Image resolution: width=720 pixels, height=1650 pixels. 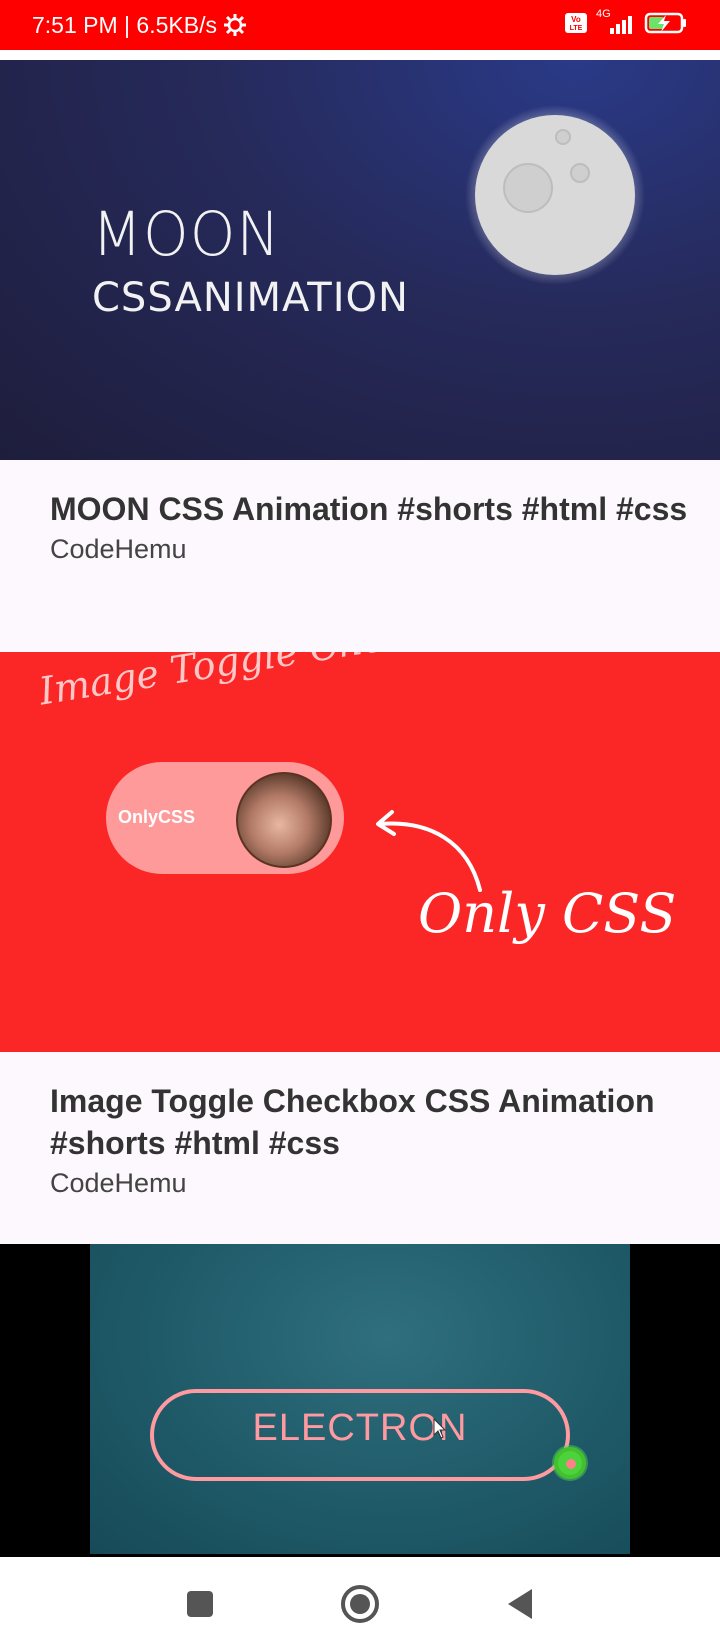 What do you see at coordinates (666, 25) in the screenshot?
I see `battery-charging-icon` at bounding box center [666, 25].